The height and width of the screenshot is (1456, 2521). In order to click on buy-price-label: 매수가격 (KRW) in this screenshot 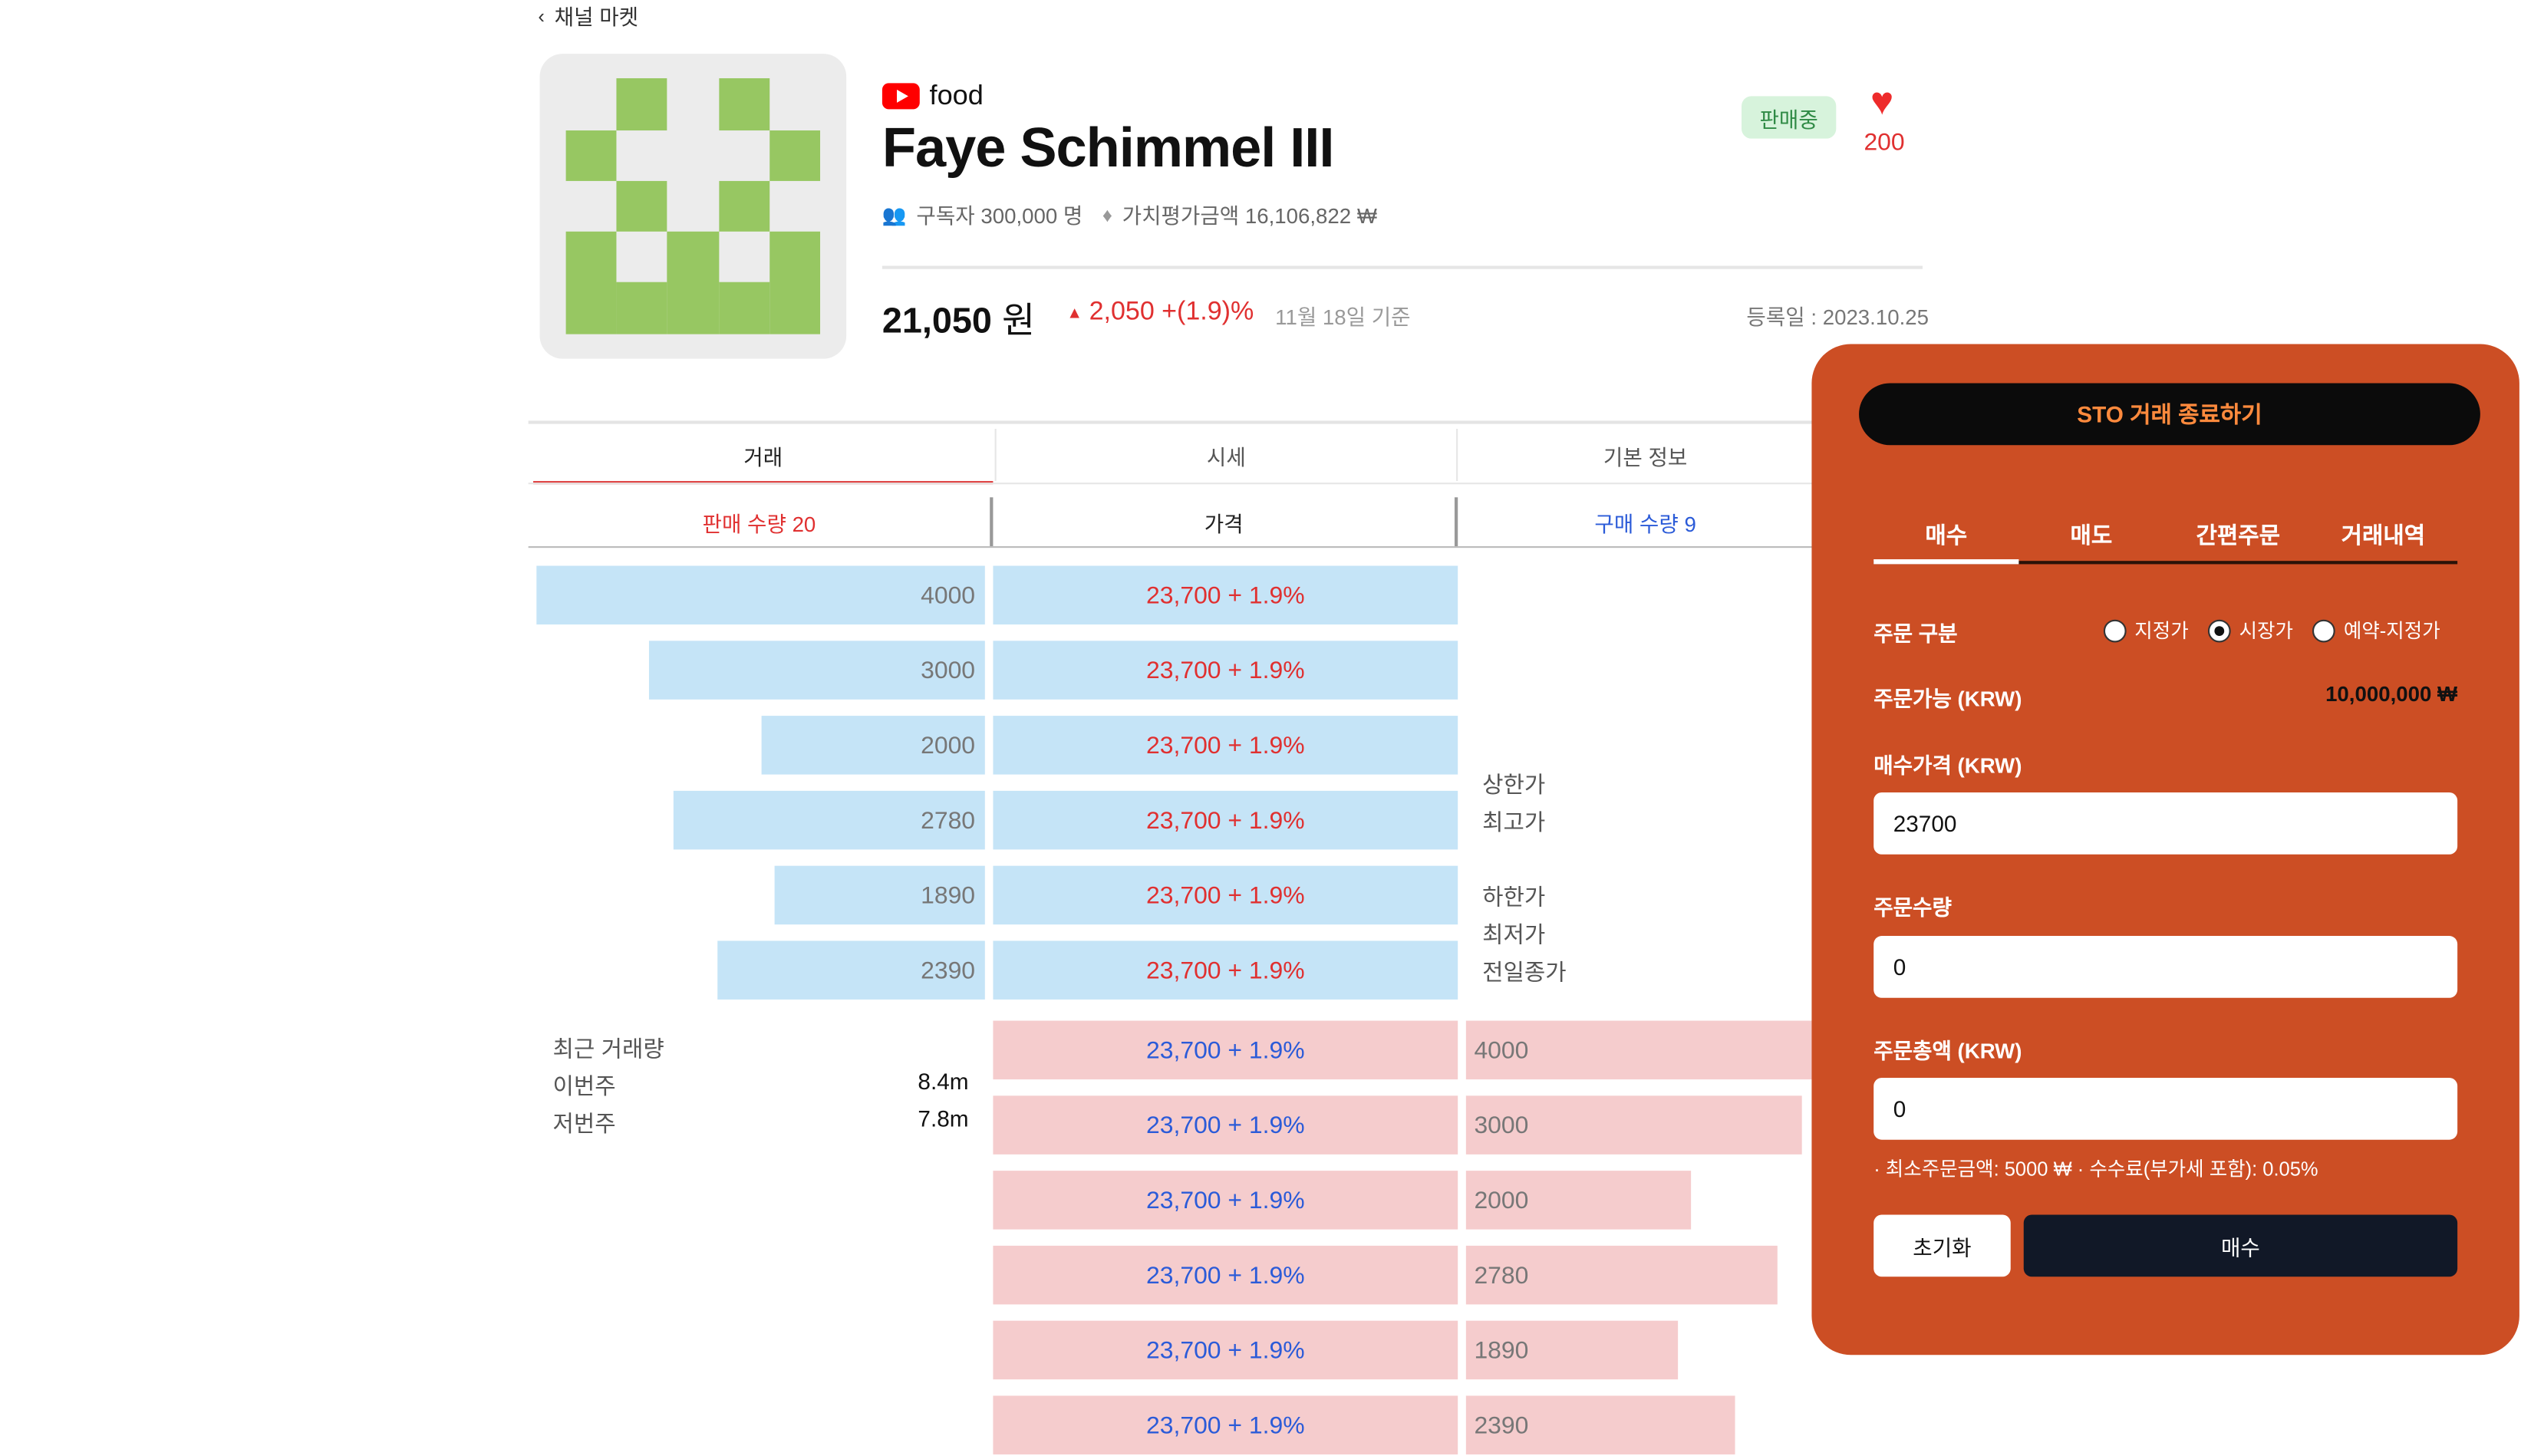, I will do `click(1947, 765)`.